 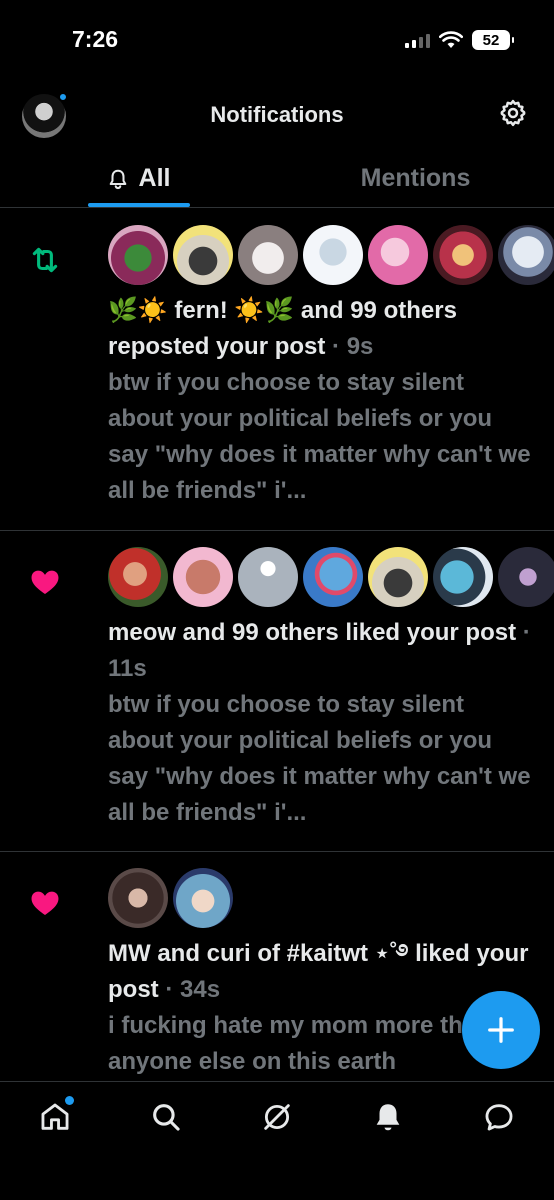 I want to click on plus-icon, so click(x=501, y=1030).